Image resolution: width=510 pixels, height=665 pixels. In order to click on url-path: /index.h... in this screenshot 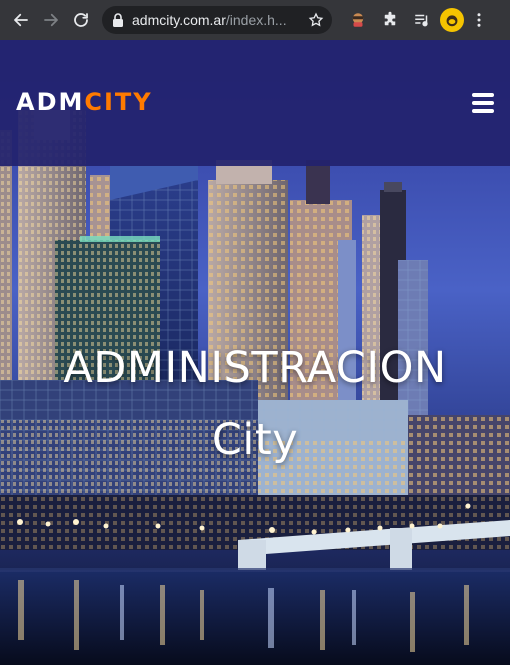, I will do `click(256, 20)`.